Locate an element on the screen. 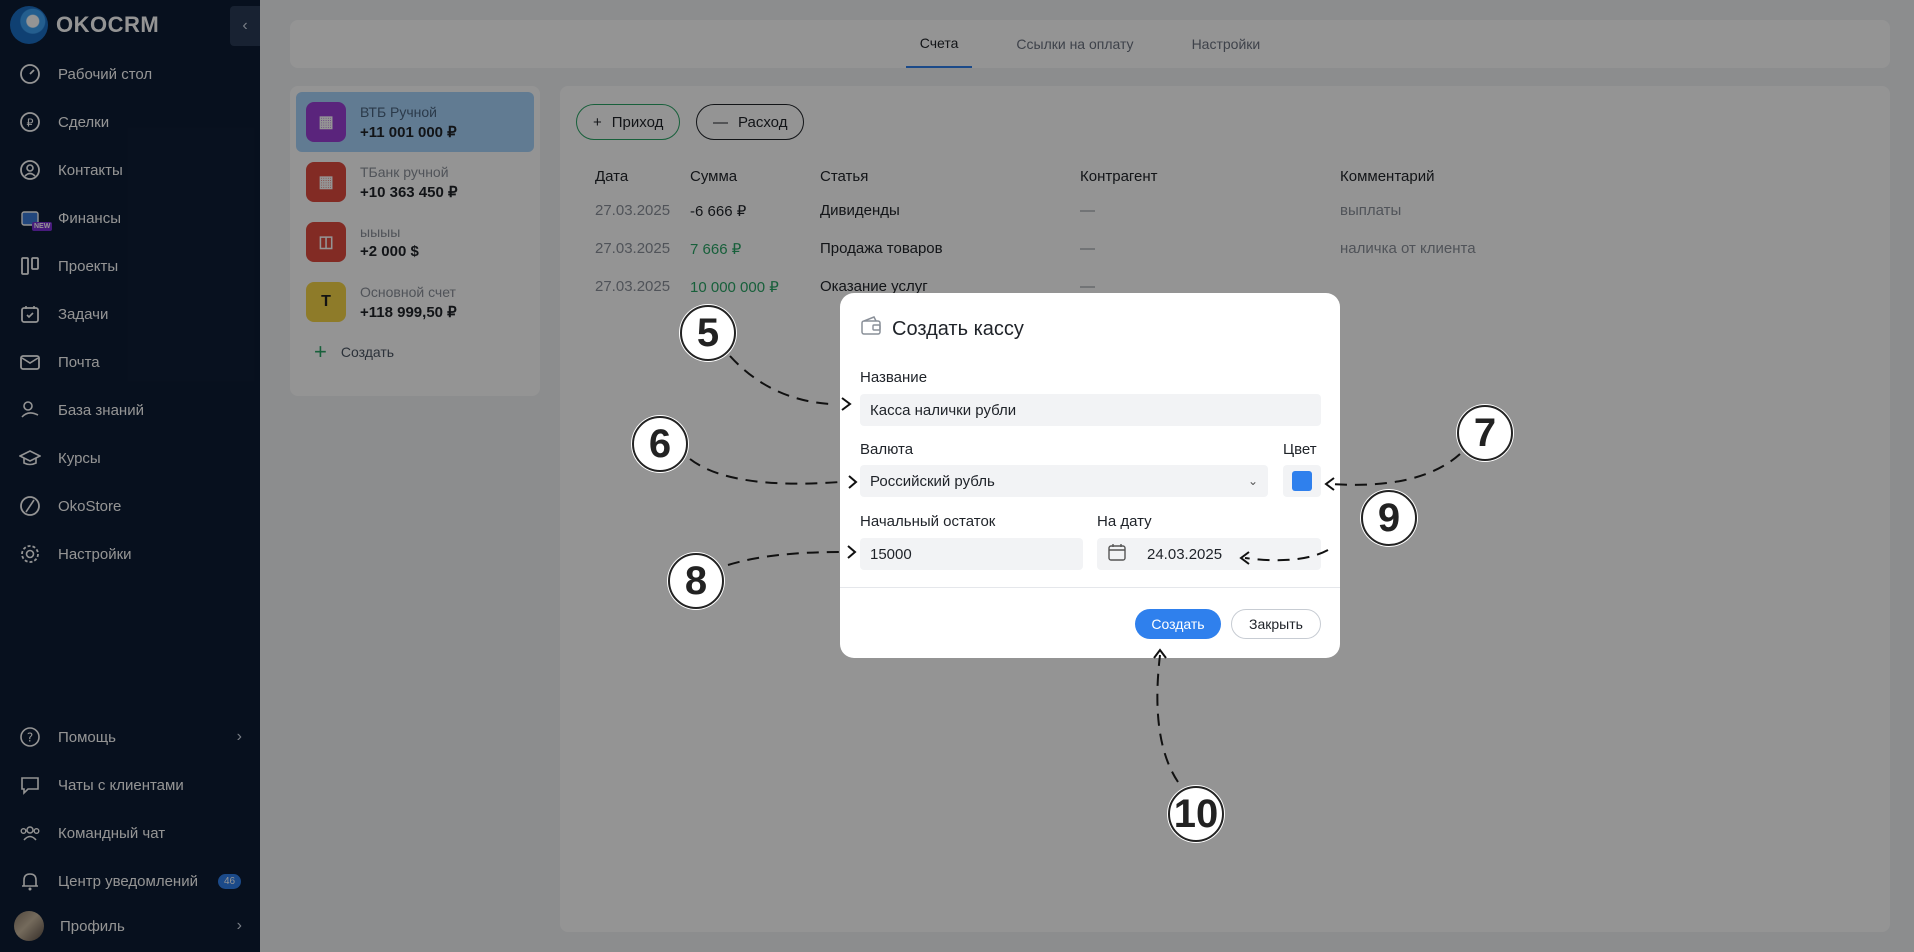 Image resolution: width=1914 pixels, height=952 pixels. date-input: 24.03.2025 is located at coordinates (1209, 554).